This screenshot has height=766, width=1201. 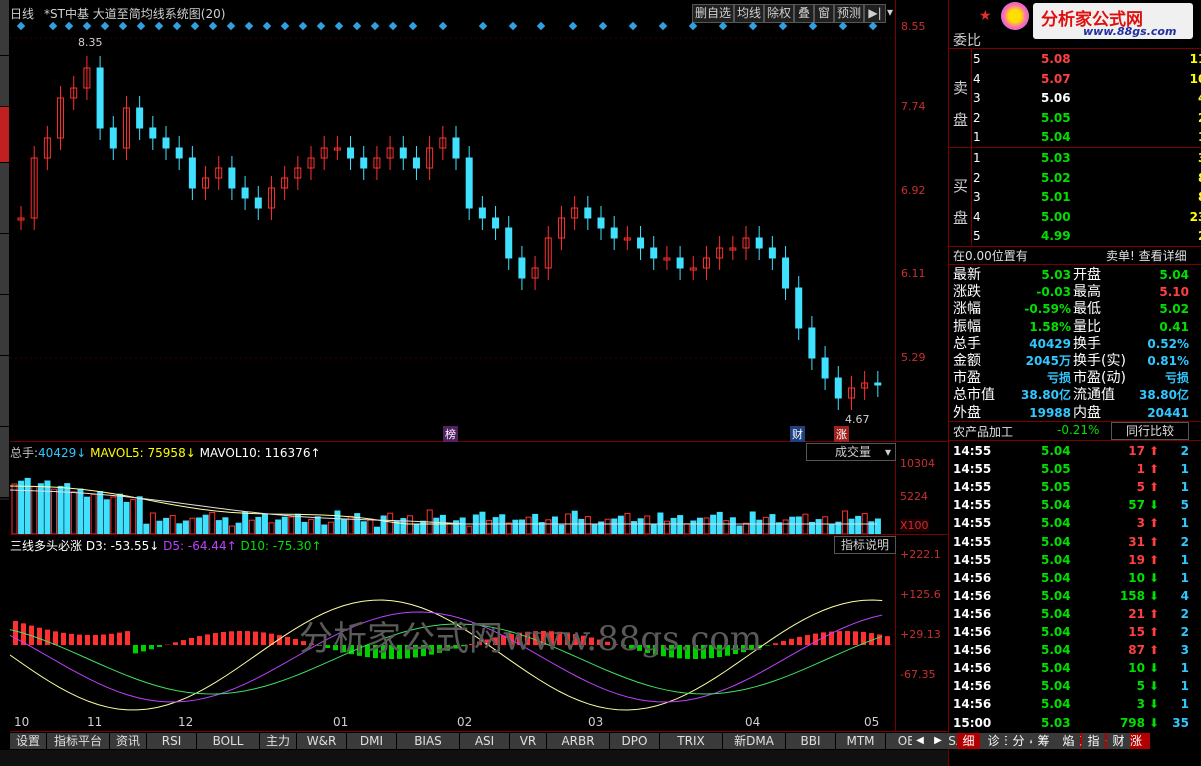 What do you see at coordinates (1140, 704) in the screenshot?
I see `tick-volume: 3` at bounding box center [1140, 704].